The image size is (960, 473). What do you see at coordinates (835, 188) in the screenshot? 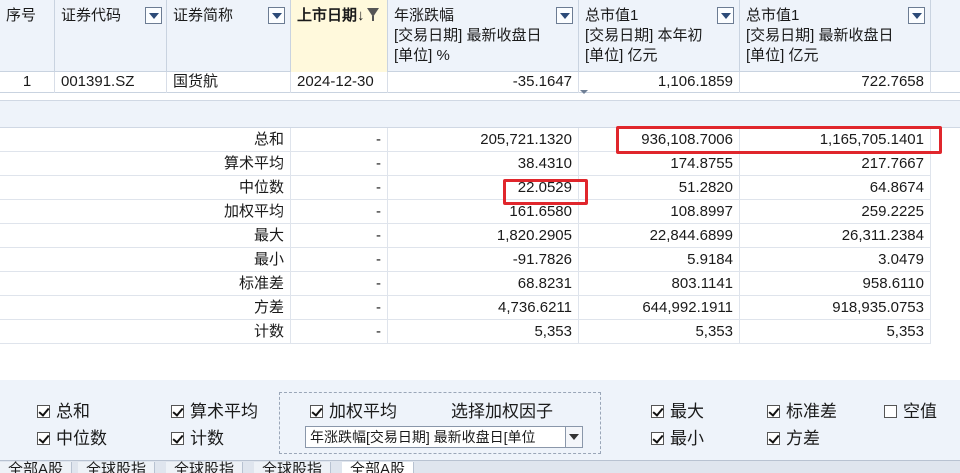
I see `stat-cell-mcap-latest: 64.8674` at bounding box center [835, 188].